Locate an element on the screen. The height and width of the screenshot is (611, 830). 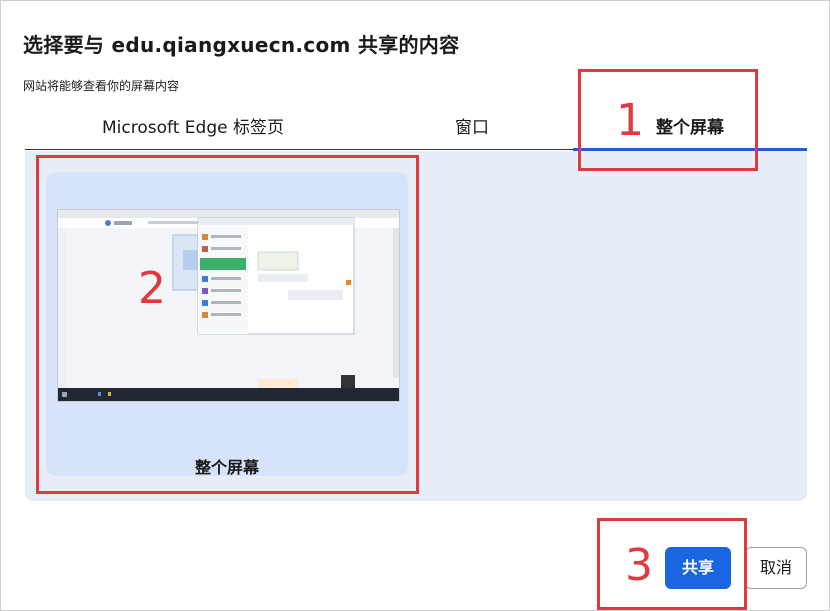
dialog-subtitle: 网站将能够查看你的屏幕内容 is located at coordinates (101, 86).